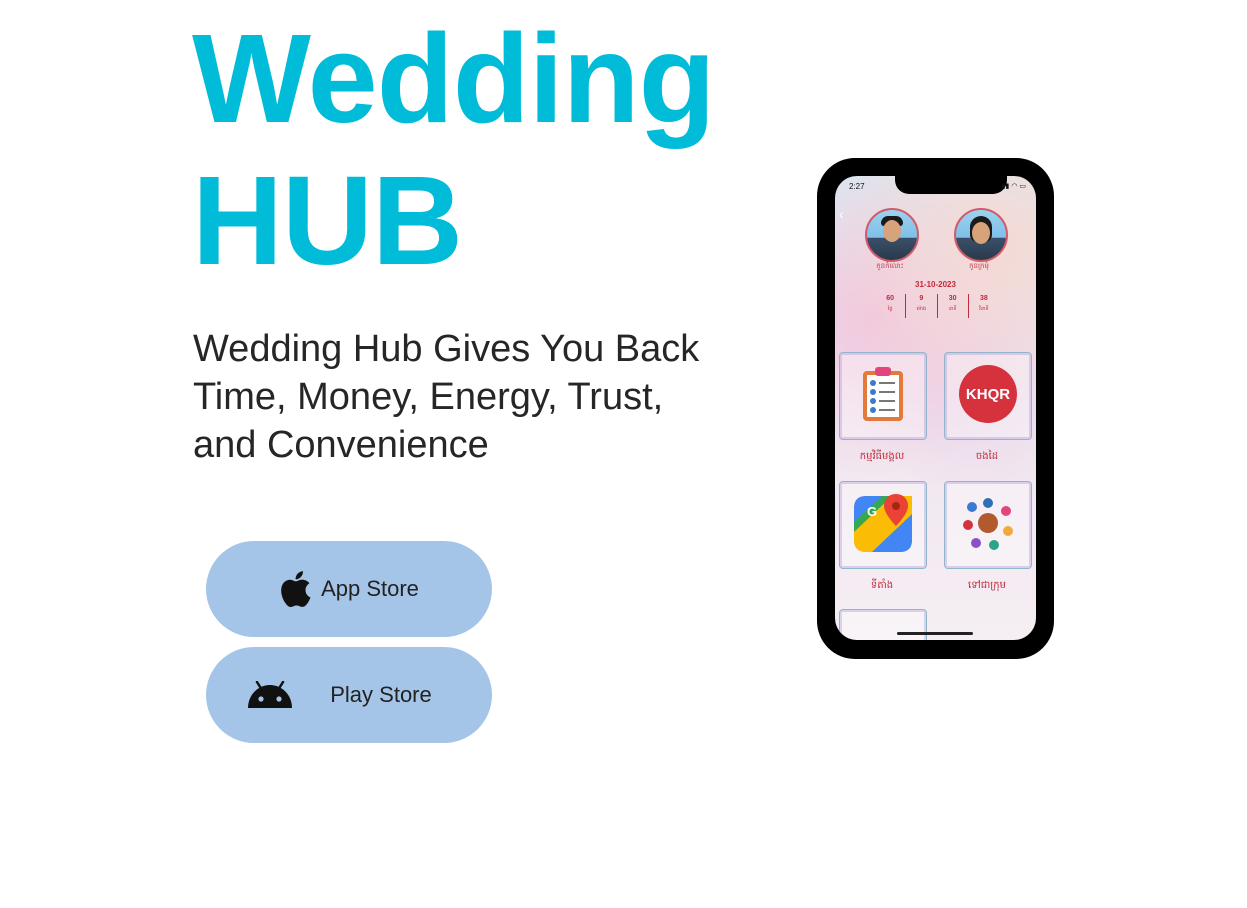 This screenshot has width=1247, height=908. Describe the element at coordinates (891, 306) in the screenshot. I see `countdown-days: 60 ថ្ងៃ` at that location.